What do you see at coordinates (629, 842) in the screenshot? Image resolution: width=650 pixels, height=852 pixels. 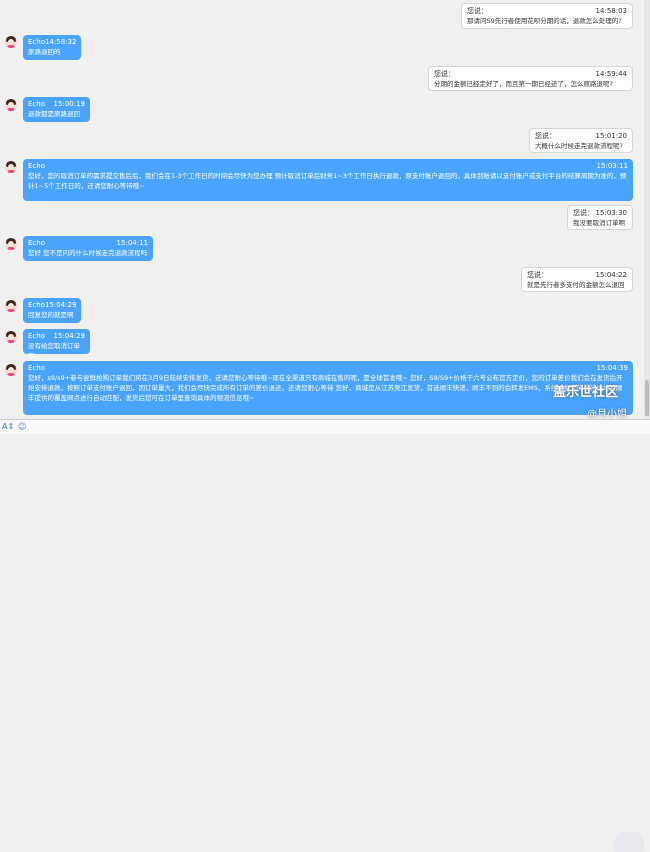 I see `mascot-image` at bounding box center [629, 842].